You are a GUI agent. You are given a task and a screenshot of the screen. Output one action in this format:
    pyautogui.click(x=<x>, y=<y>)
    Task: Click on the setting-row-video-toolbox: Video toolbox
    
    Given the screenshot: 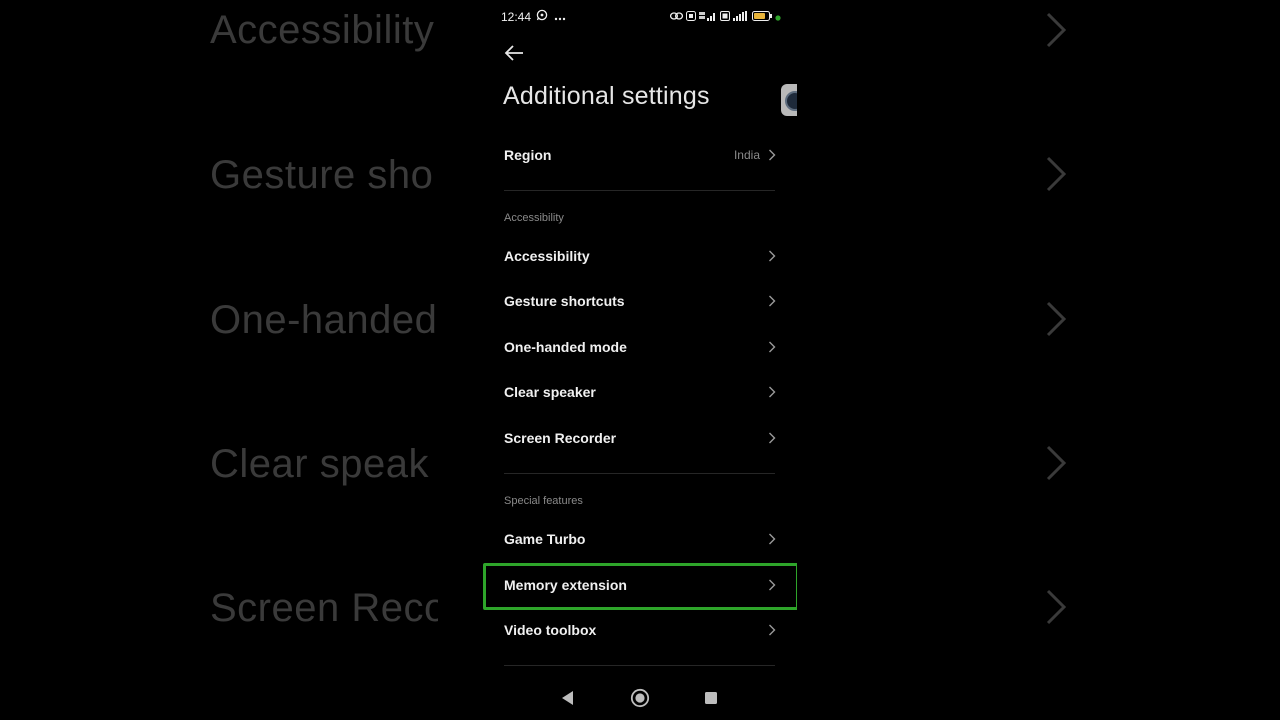 What is the action you would take?
    pyautogui.click(x=640, y=630)
    